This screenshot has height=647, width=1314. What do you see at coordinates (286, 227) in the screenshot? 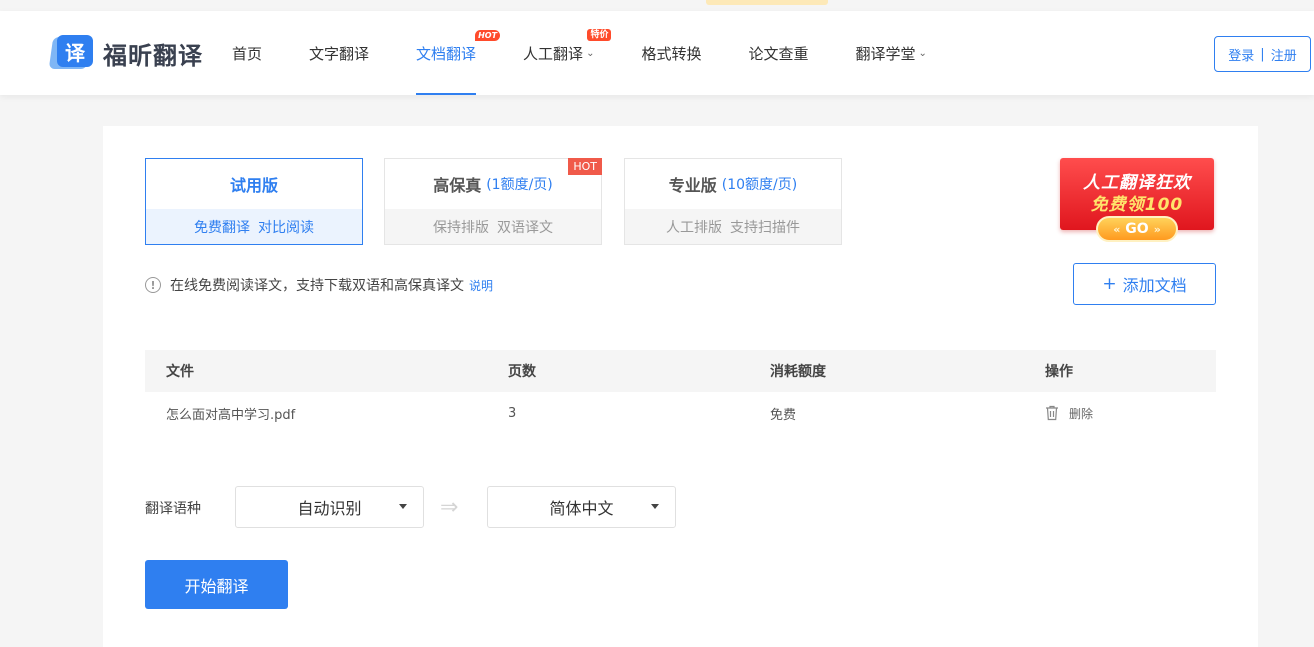
I see `plan-feature: 对比阅读` at bounding box center [286, 227].